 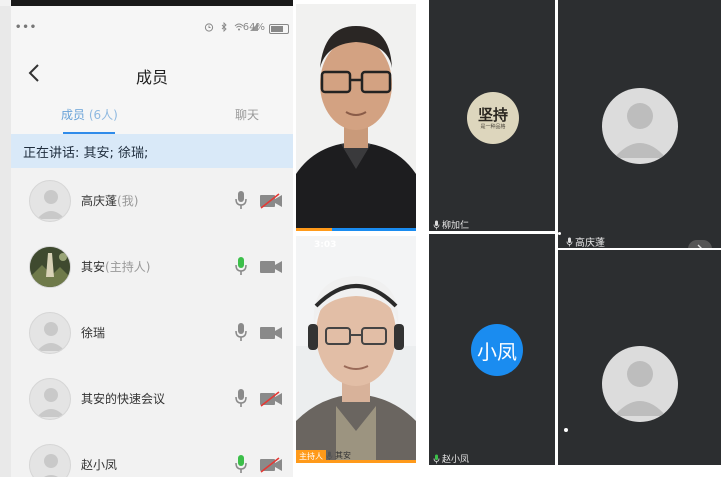 I want to click on landscape-avatar-image, so click(x=50, y=267).